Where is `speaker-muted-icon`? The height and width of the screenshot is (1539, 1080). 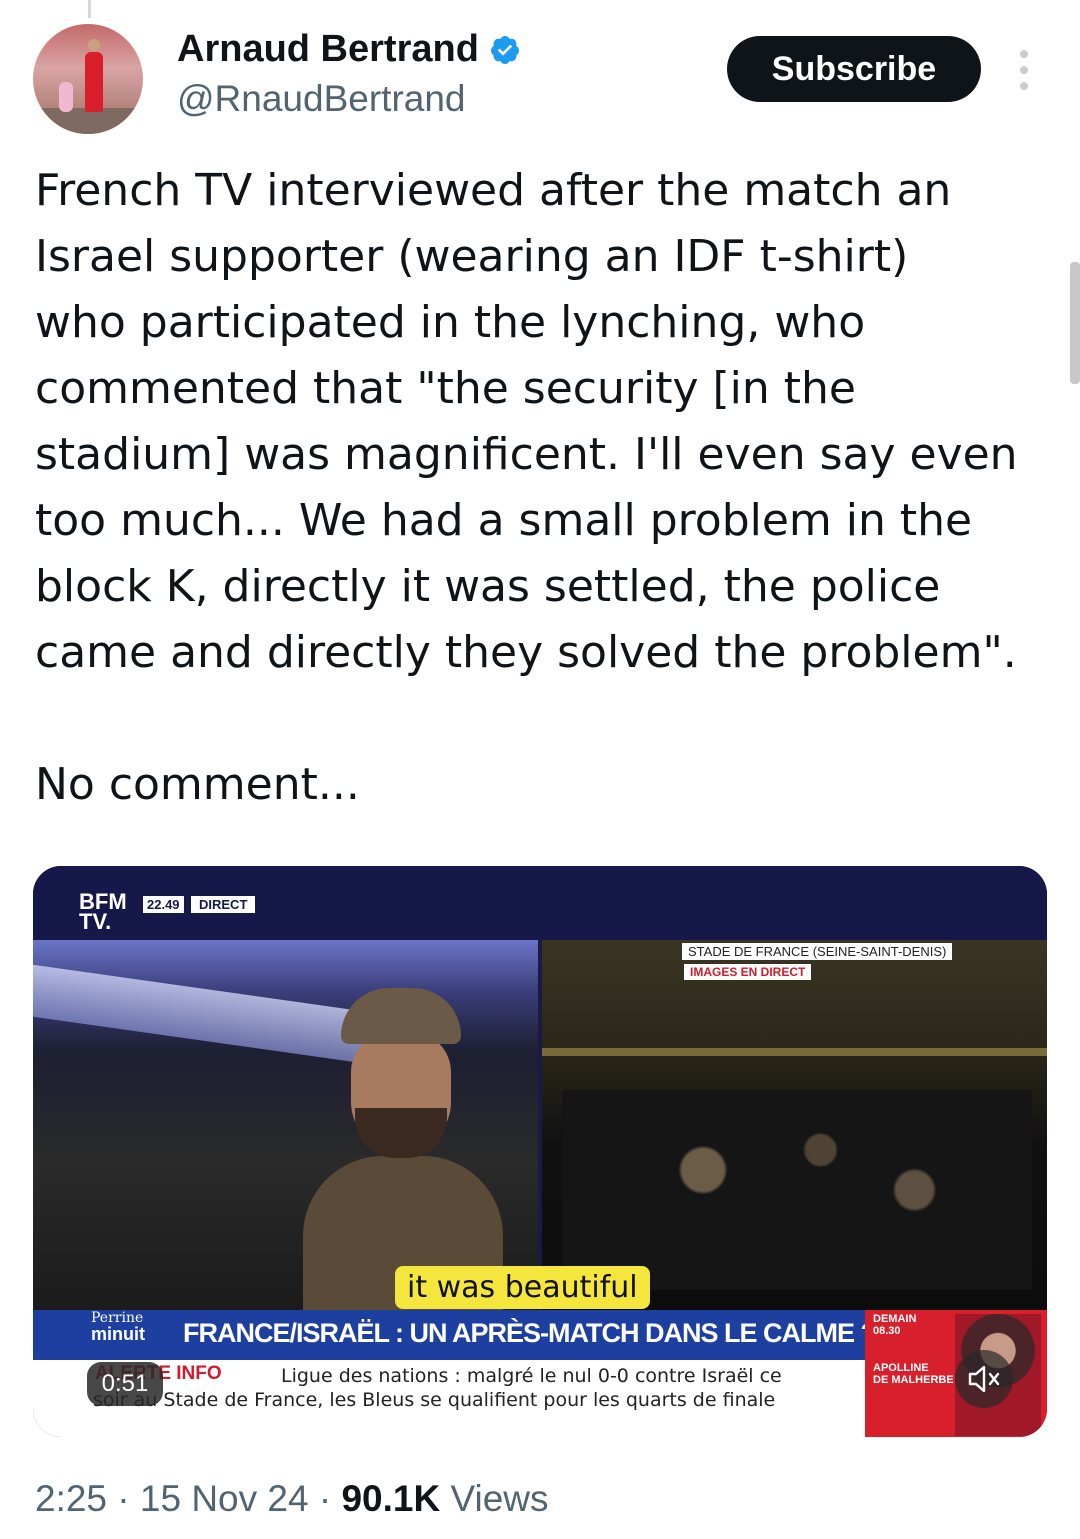
speaker-muted-icon is located at coordinates (984, 1379).